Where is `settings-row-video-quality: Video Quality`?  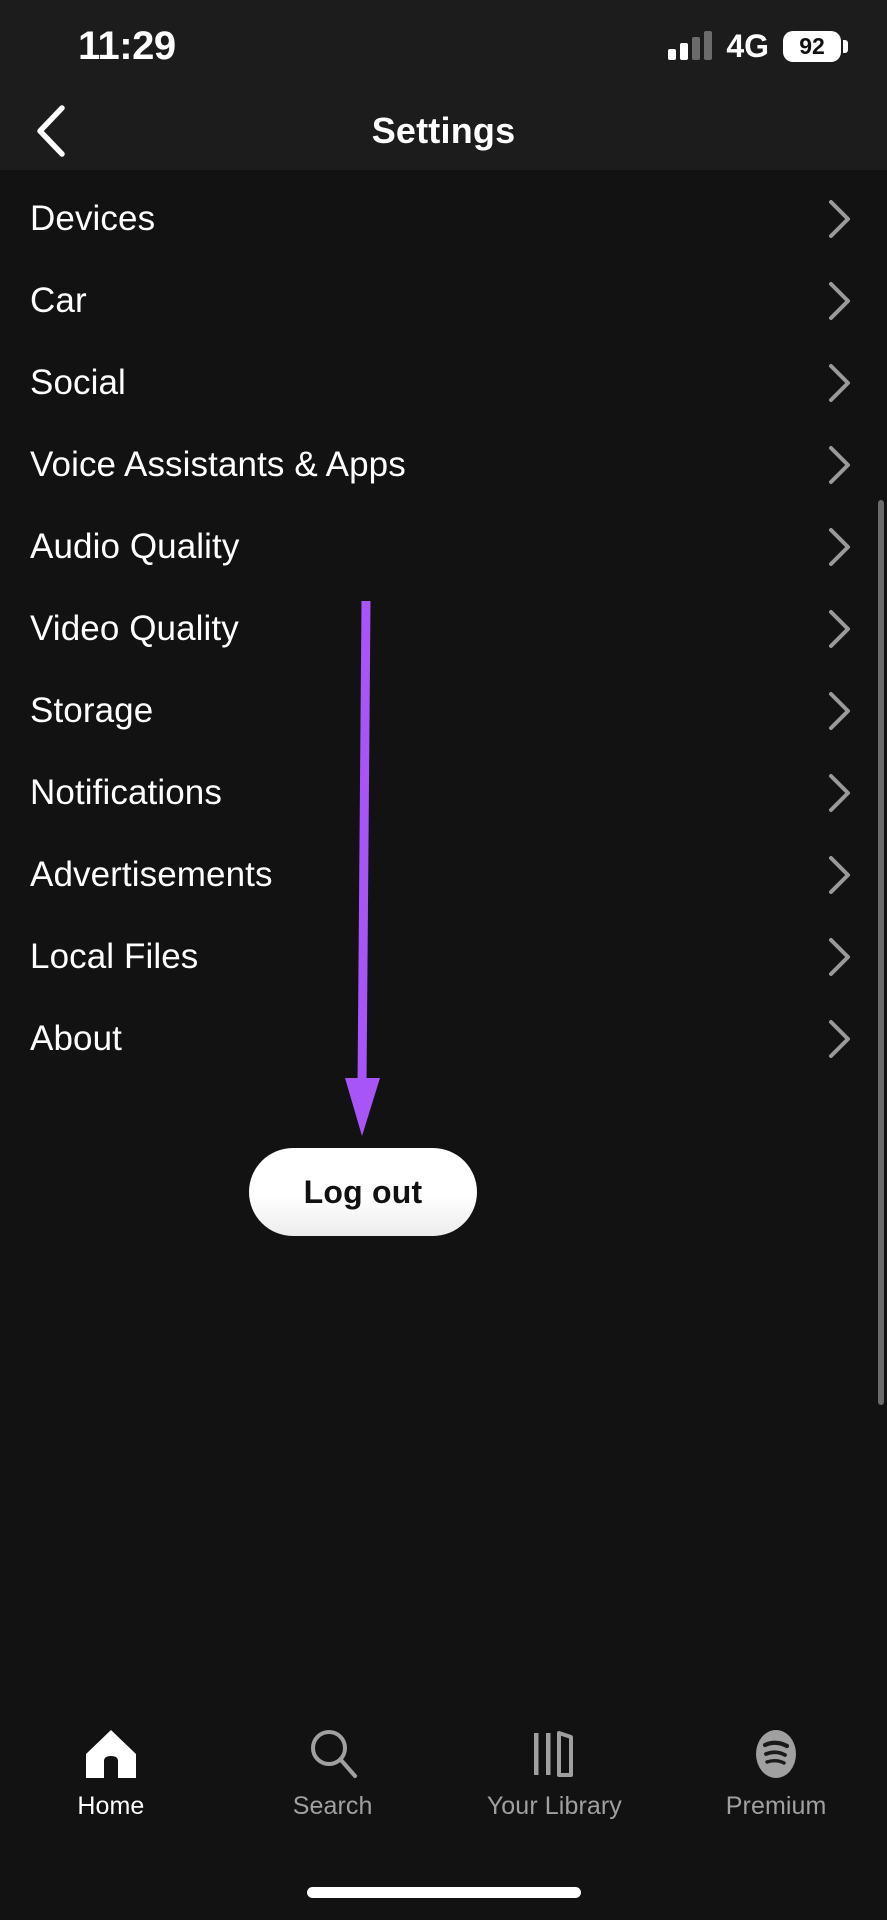
settings-row-video-quality: Video Quality is located at coordinates (443, 629).